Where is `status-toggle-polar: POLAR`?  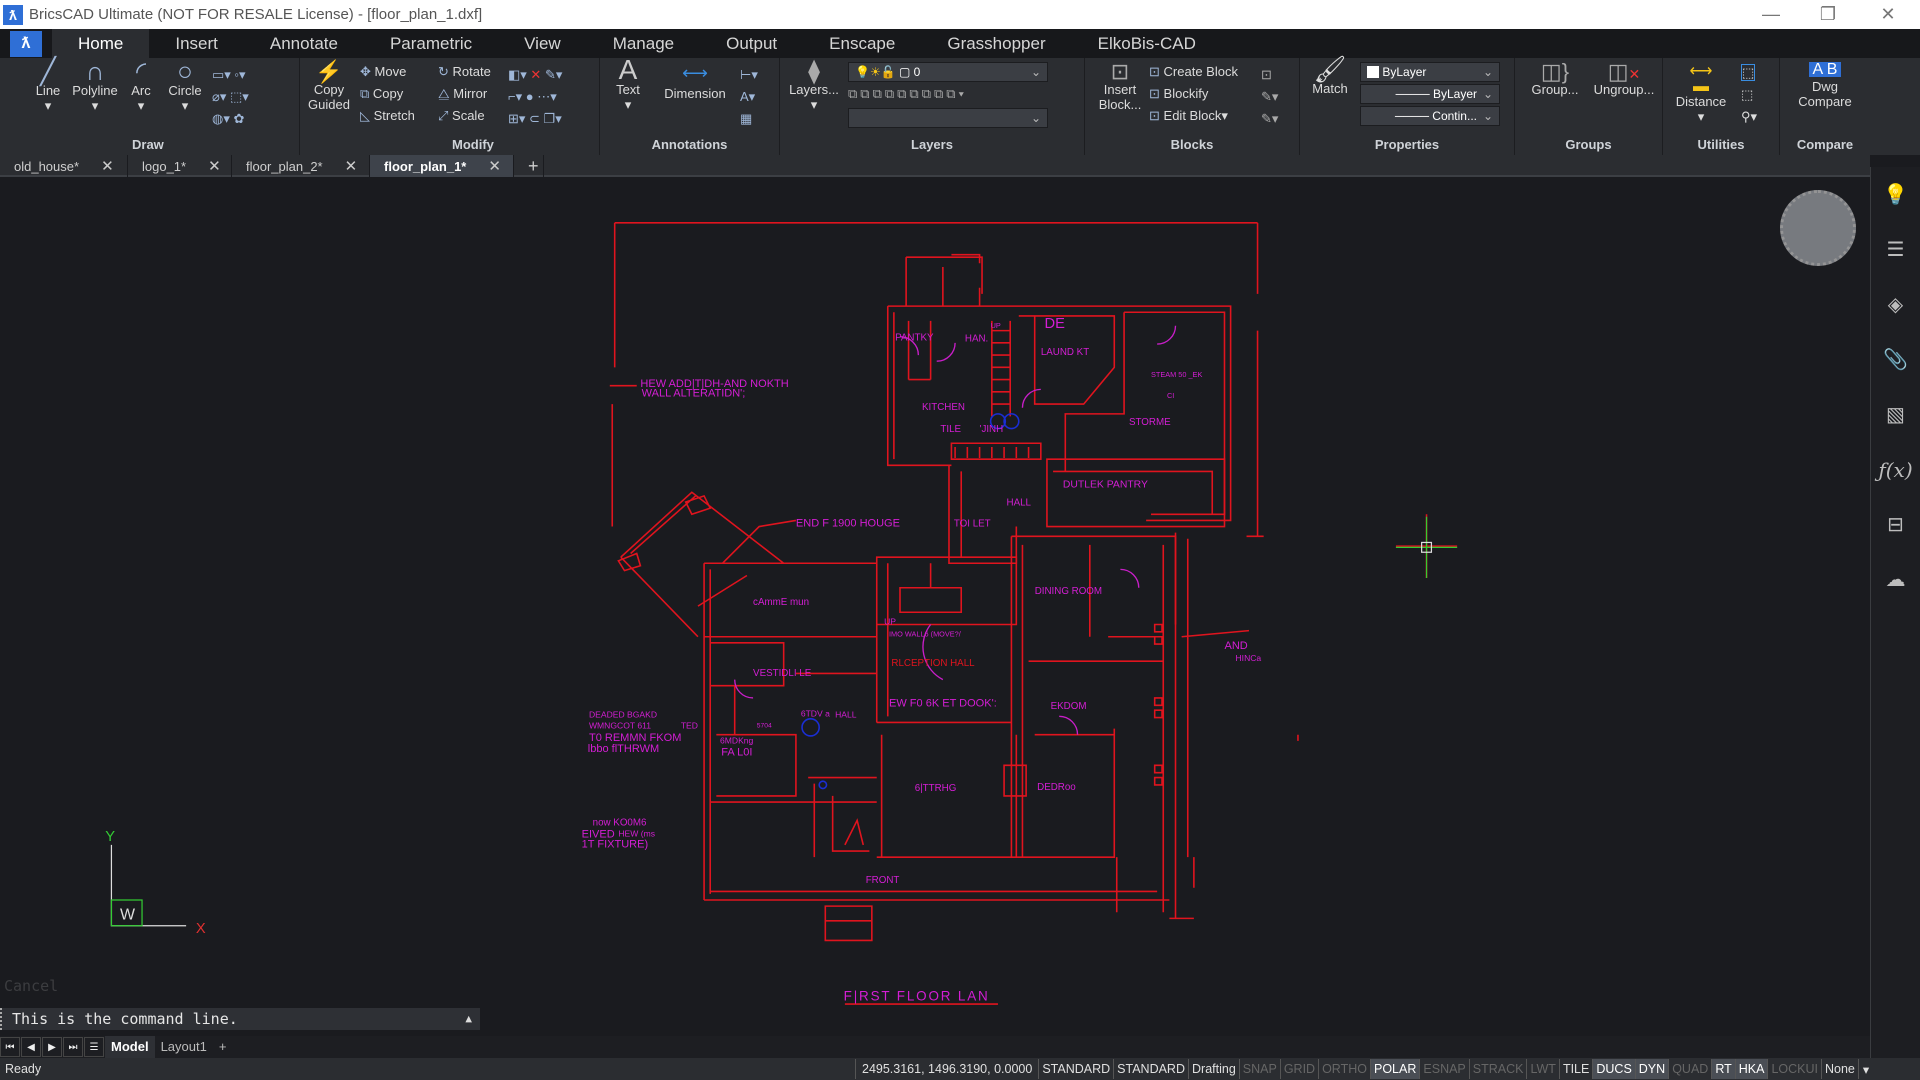 status-toggle-polar: POLAR is located at coordinates (1396, 1069).